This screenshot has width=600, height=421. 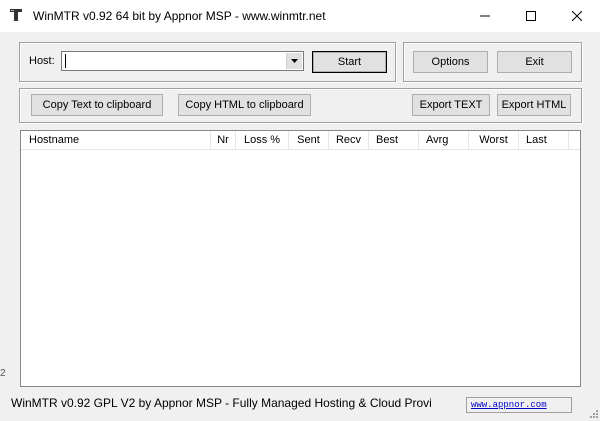 What do you see at coordinates (174, 61) in the screenshot?
I see `host-input` at bounding box center [174, 61].